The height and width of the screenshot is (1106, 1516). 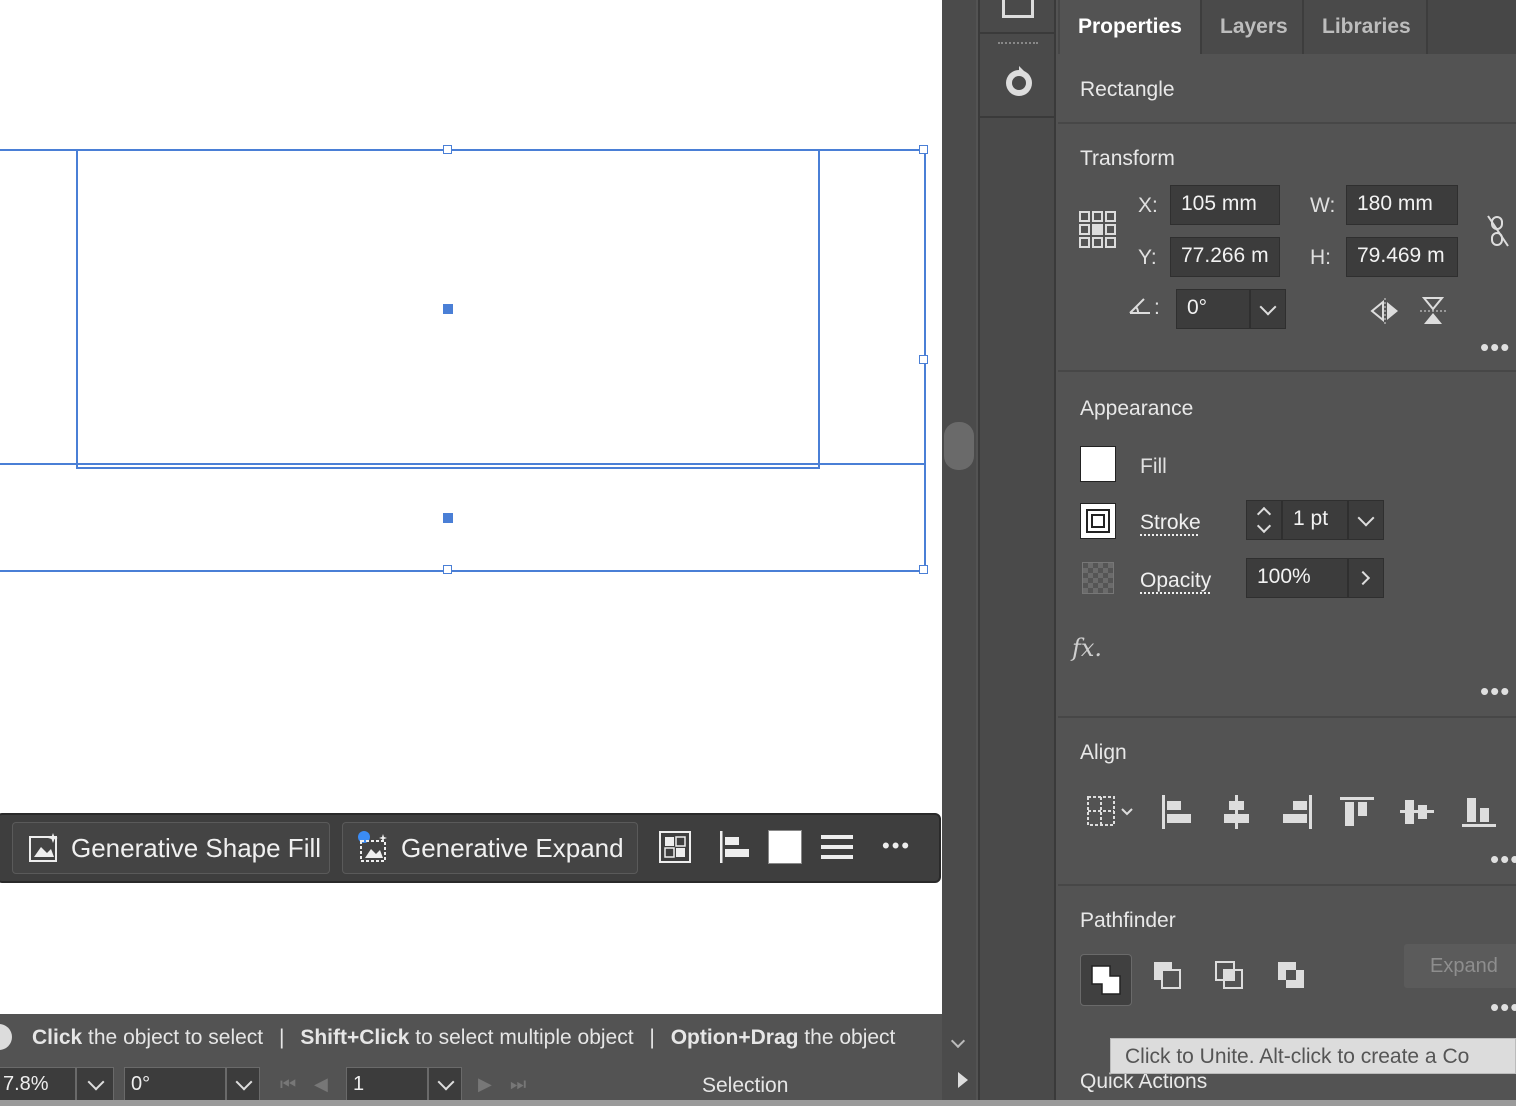 What do you see at coordinates (1495, 691) in the screenshot?
I see `appearance-more-options-icon: •••` at bounding box center [1495, 691].